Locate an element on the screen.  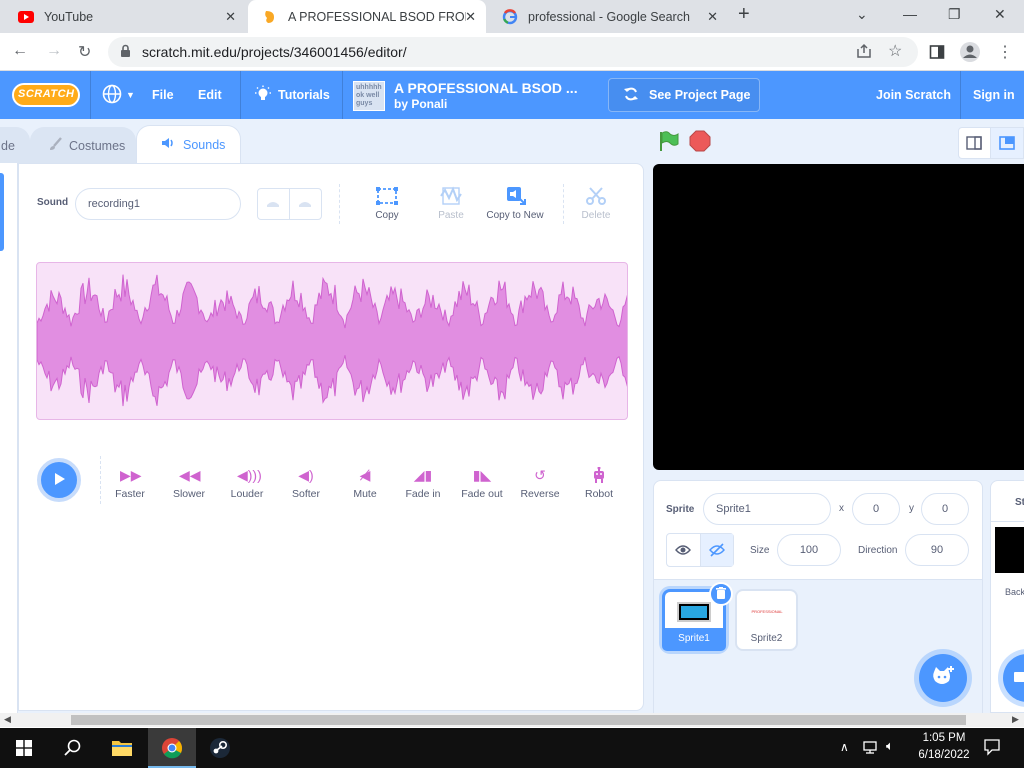
side-panel-icon is located at coordinates (937, 53).